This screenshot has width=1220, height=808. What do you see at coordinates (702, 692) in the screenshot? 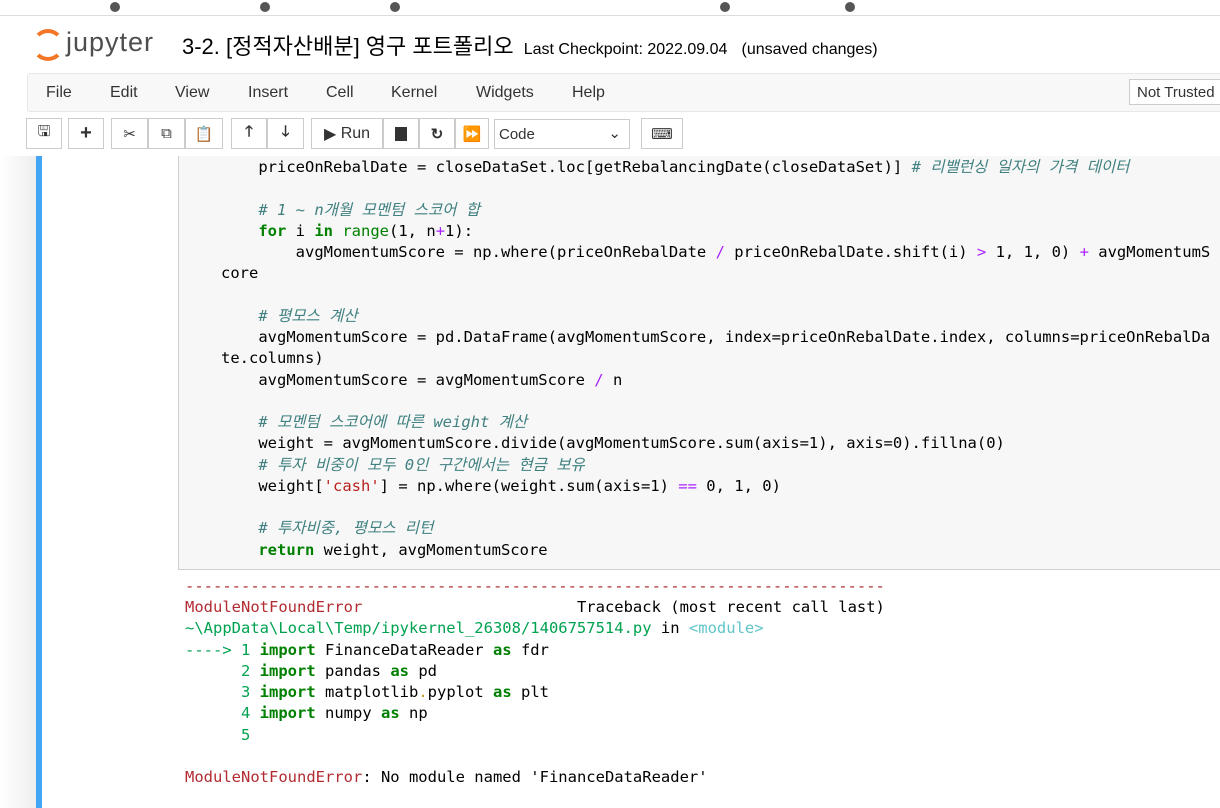
I see `code-line: 3 import matplotlib.pyplot as plt` at bounding box center [702, 692].